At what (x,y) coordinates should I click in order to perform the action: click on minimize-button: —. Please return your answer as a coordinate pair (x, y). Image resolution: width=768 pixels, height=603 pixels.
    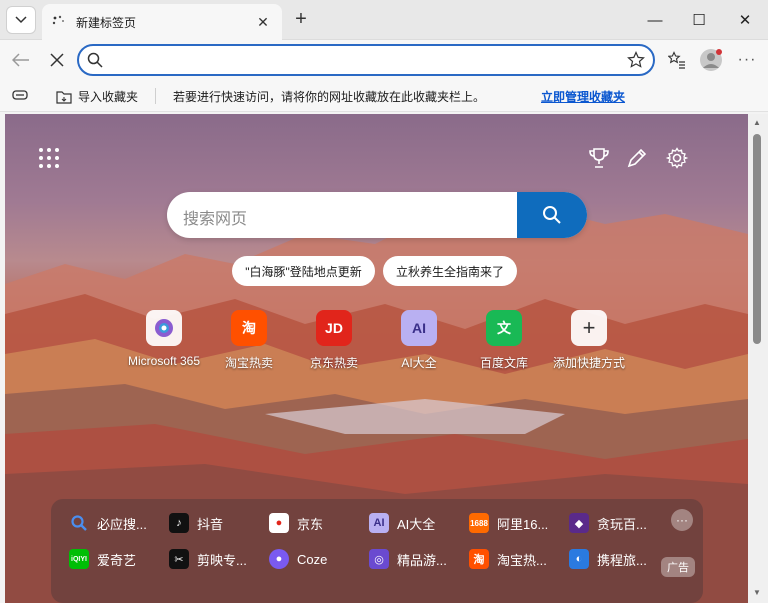
    Looking at the image, I should click on (655, 20).